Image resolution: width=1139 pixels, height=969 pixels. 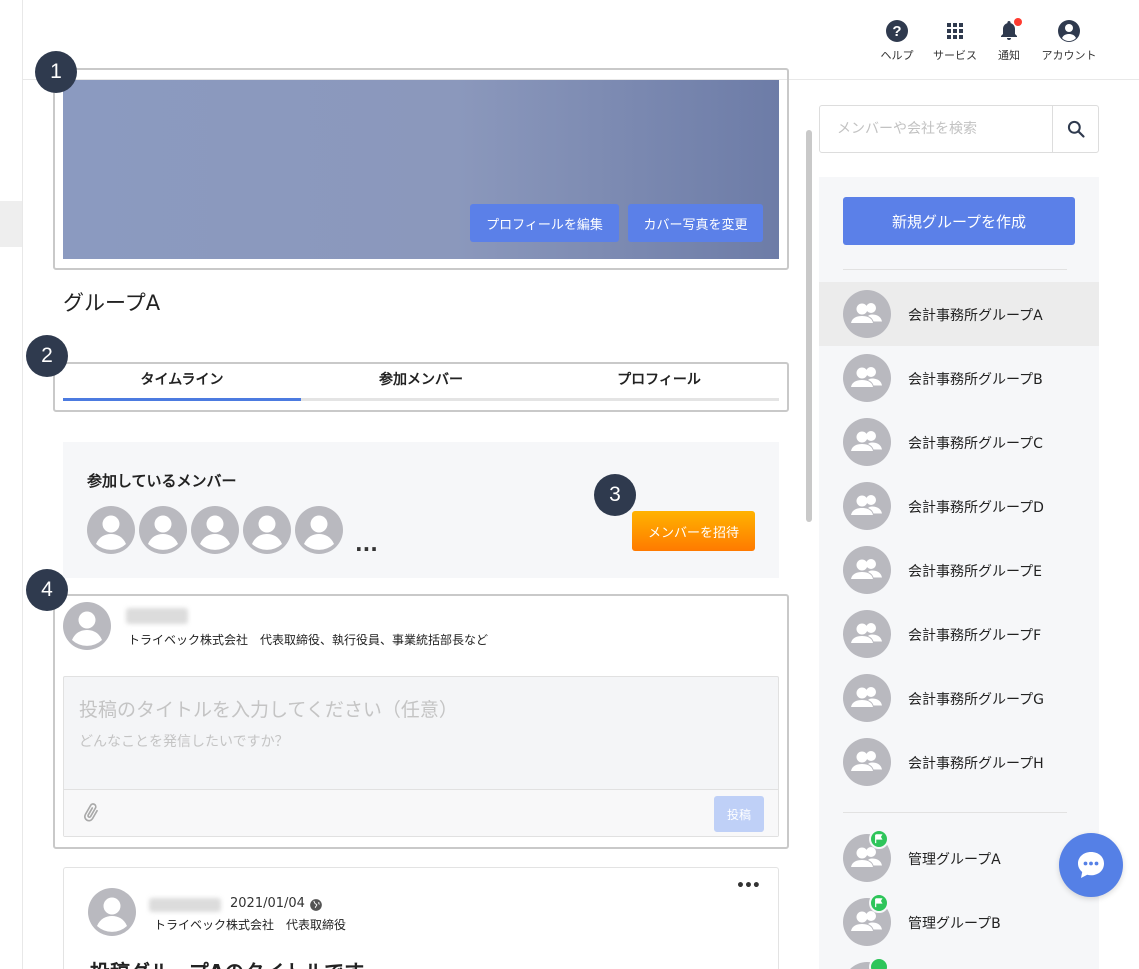 I want to click on group-tabs: タイムライン 参加メンバー プロフィール, so click(x=421, y=384).